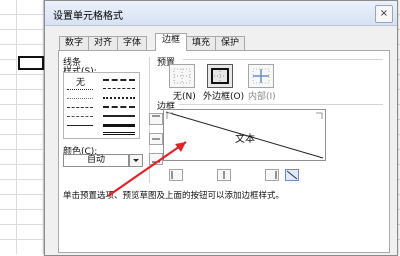  I want to click on preset-divider, so click(283, 59).